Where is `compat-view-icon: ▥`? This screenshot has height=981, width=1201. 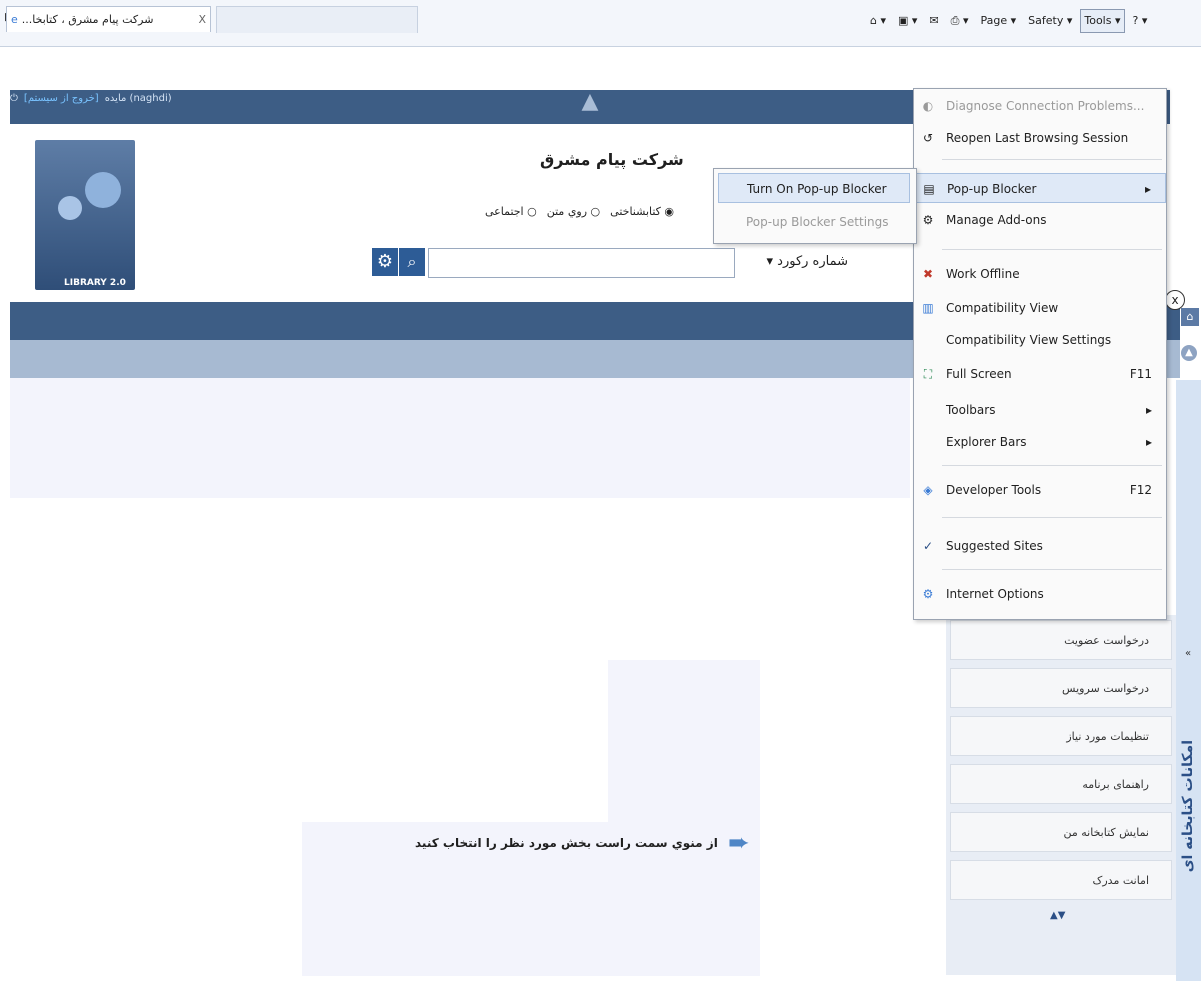 compat-view-icon: ▥ is located at coordinates (928, 308).